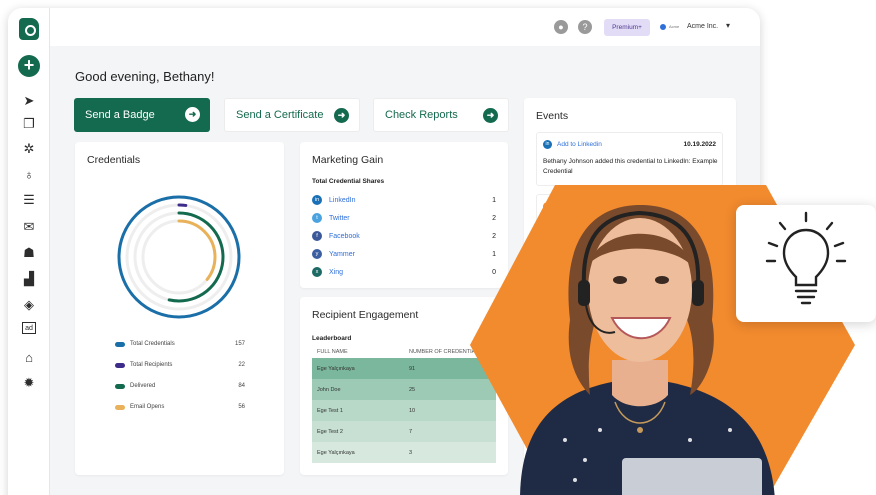 The image size is (876, 495). What do you see at coordinates (152, 344) in the screenshot?
I see `legend-label: Total Credentials` at bounding box center [152, 344].